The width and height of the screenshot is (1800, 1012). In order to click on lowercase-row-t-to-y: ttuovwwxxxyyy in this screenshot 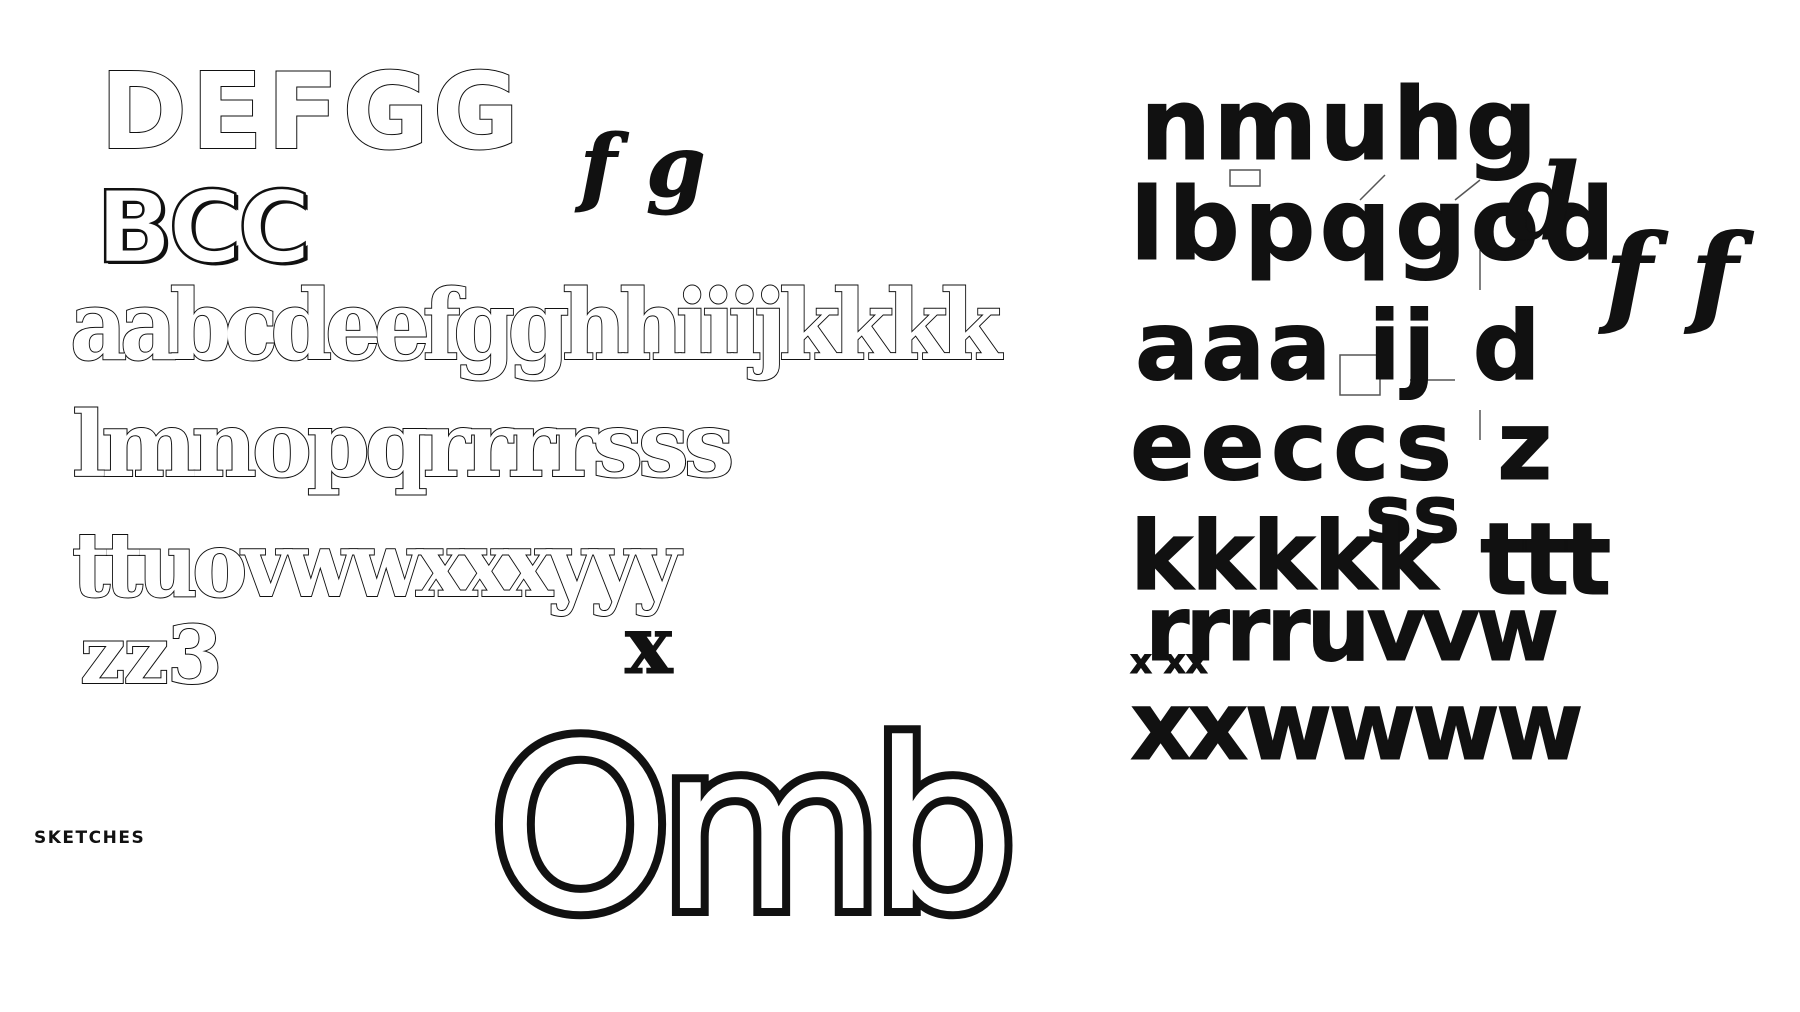, I will do `click(376, 565)`.